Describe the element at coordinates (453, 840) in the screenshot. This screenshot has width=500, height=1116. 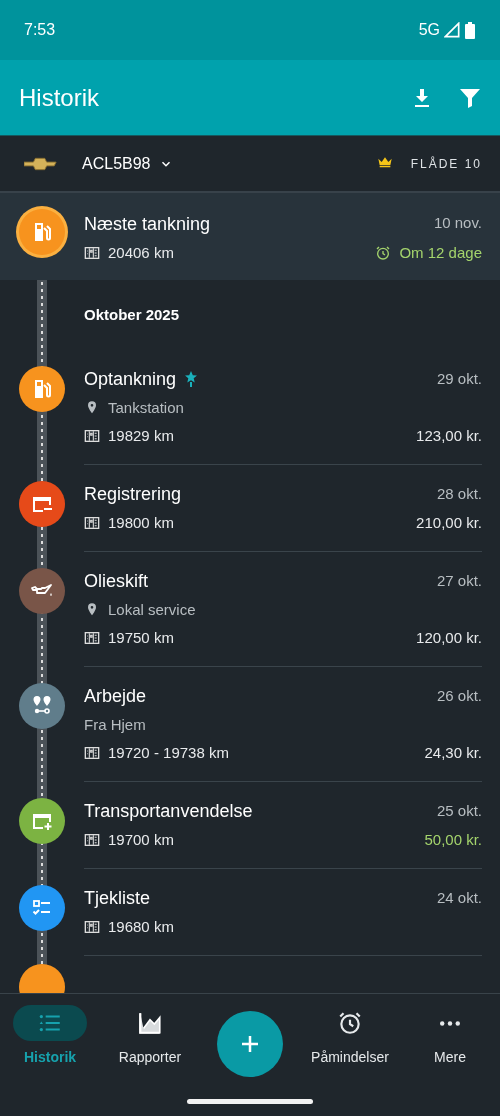
I see `entry-amount: 50,00 kr.` at that location.